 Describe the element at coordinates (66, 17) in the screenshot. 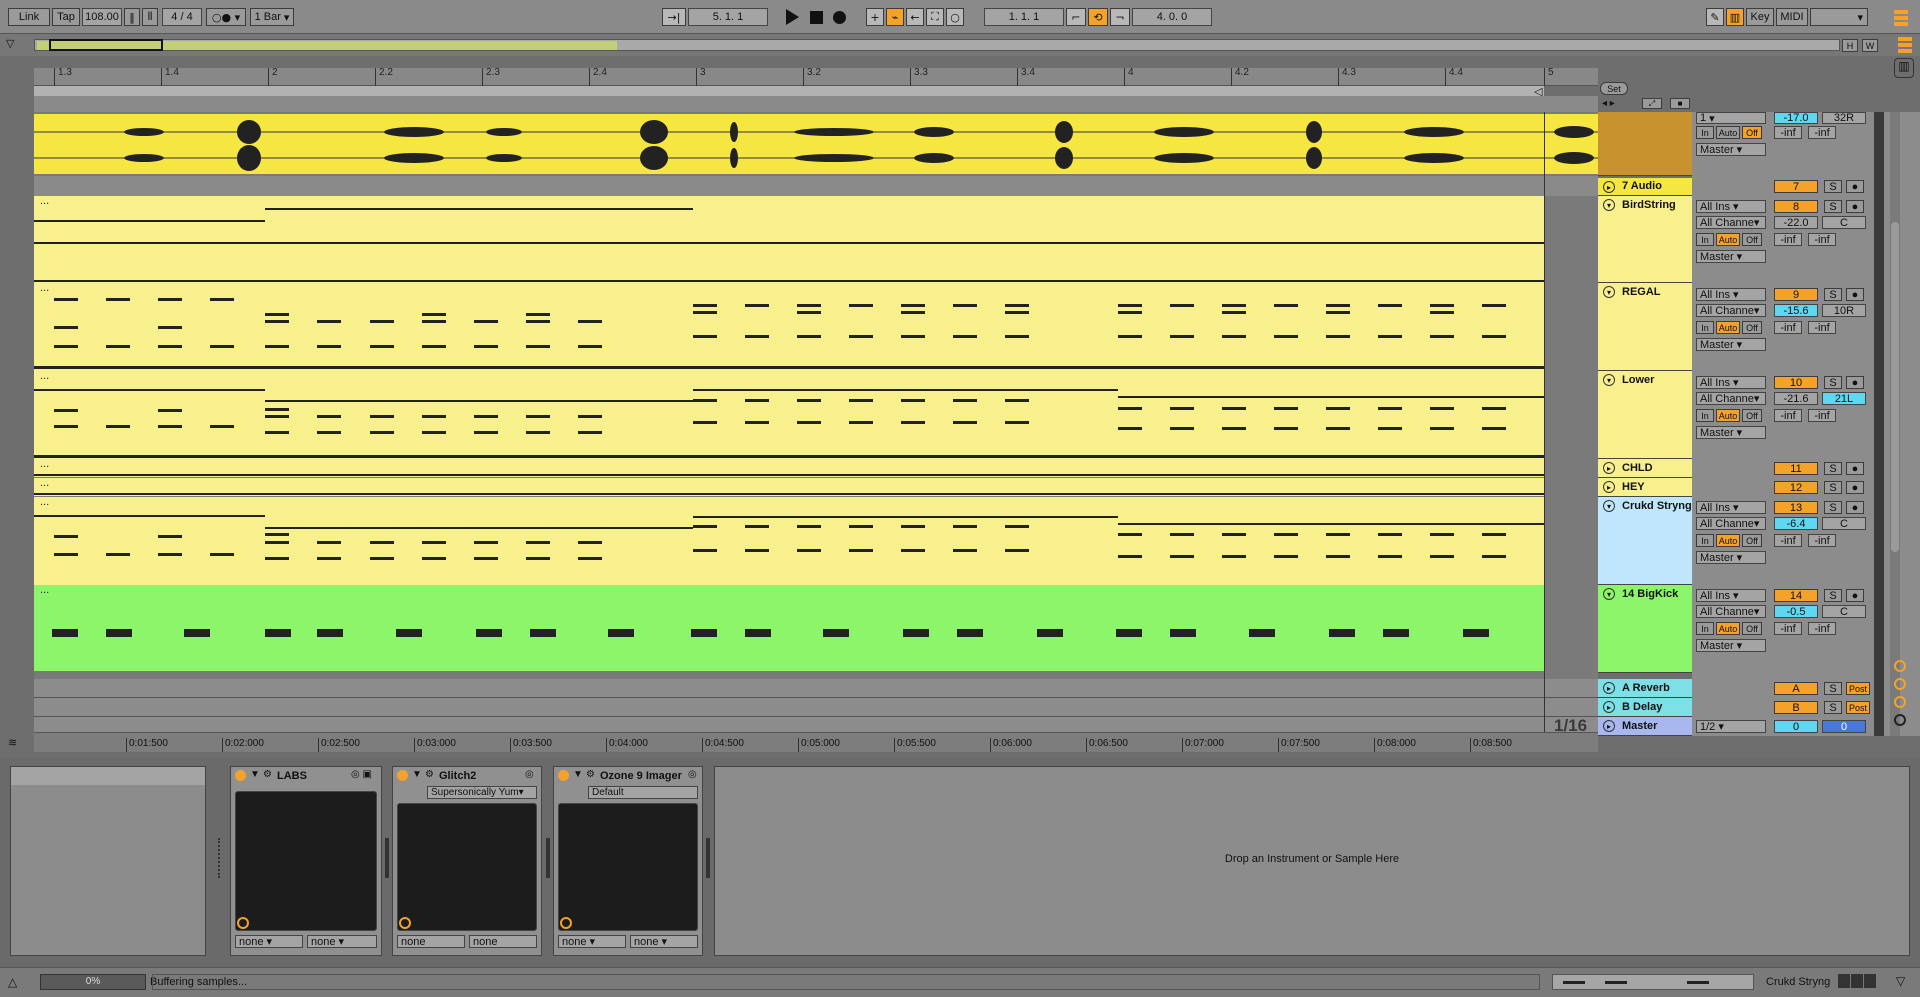

I see `tap-tempo-button: Tap` at that location.